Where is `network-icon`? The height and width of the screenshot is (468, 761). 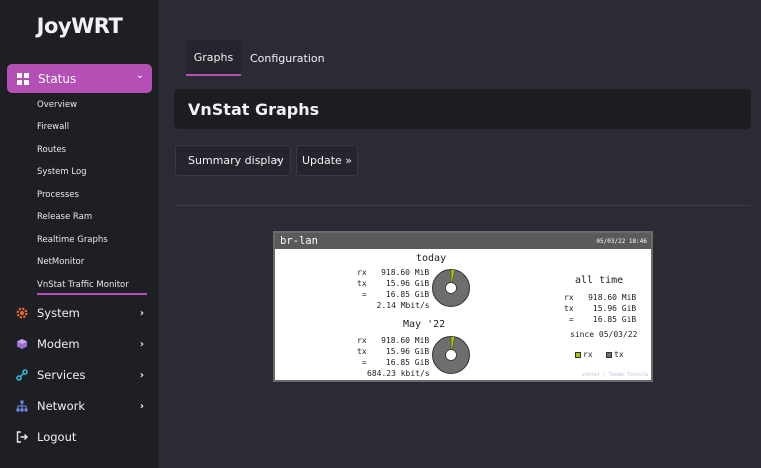
network-icon is located at coordinates (22, 406).